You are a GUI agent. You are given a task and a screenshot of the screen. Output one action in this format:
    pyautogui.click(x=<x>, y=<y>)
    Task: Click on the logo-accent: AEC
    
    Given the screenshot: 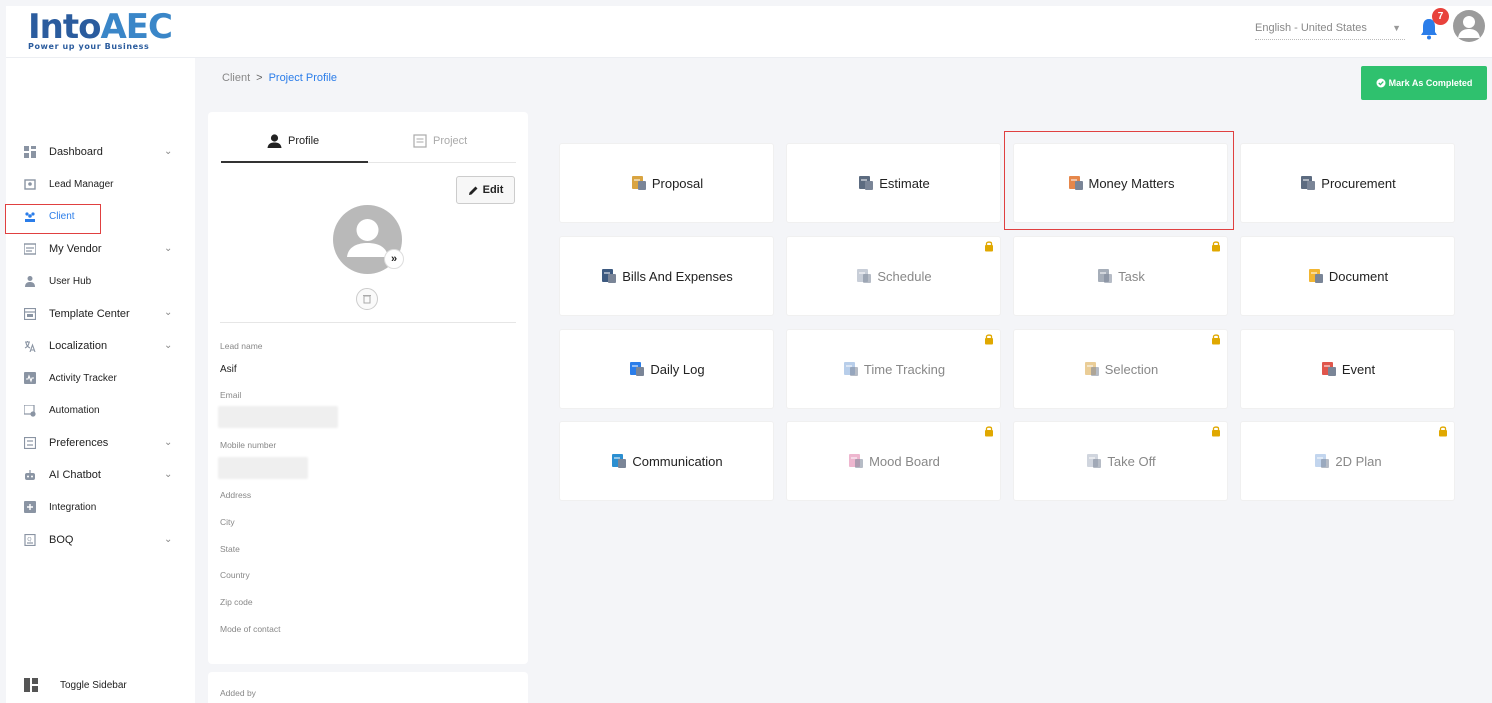 What is the action you would take?
    pyautogui.click(x=136, y=27)
    